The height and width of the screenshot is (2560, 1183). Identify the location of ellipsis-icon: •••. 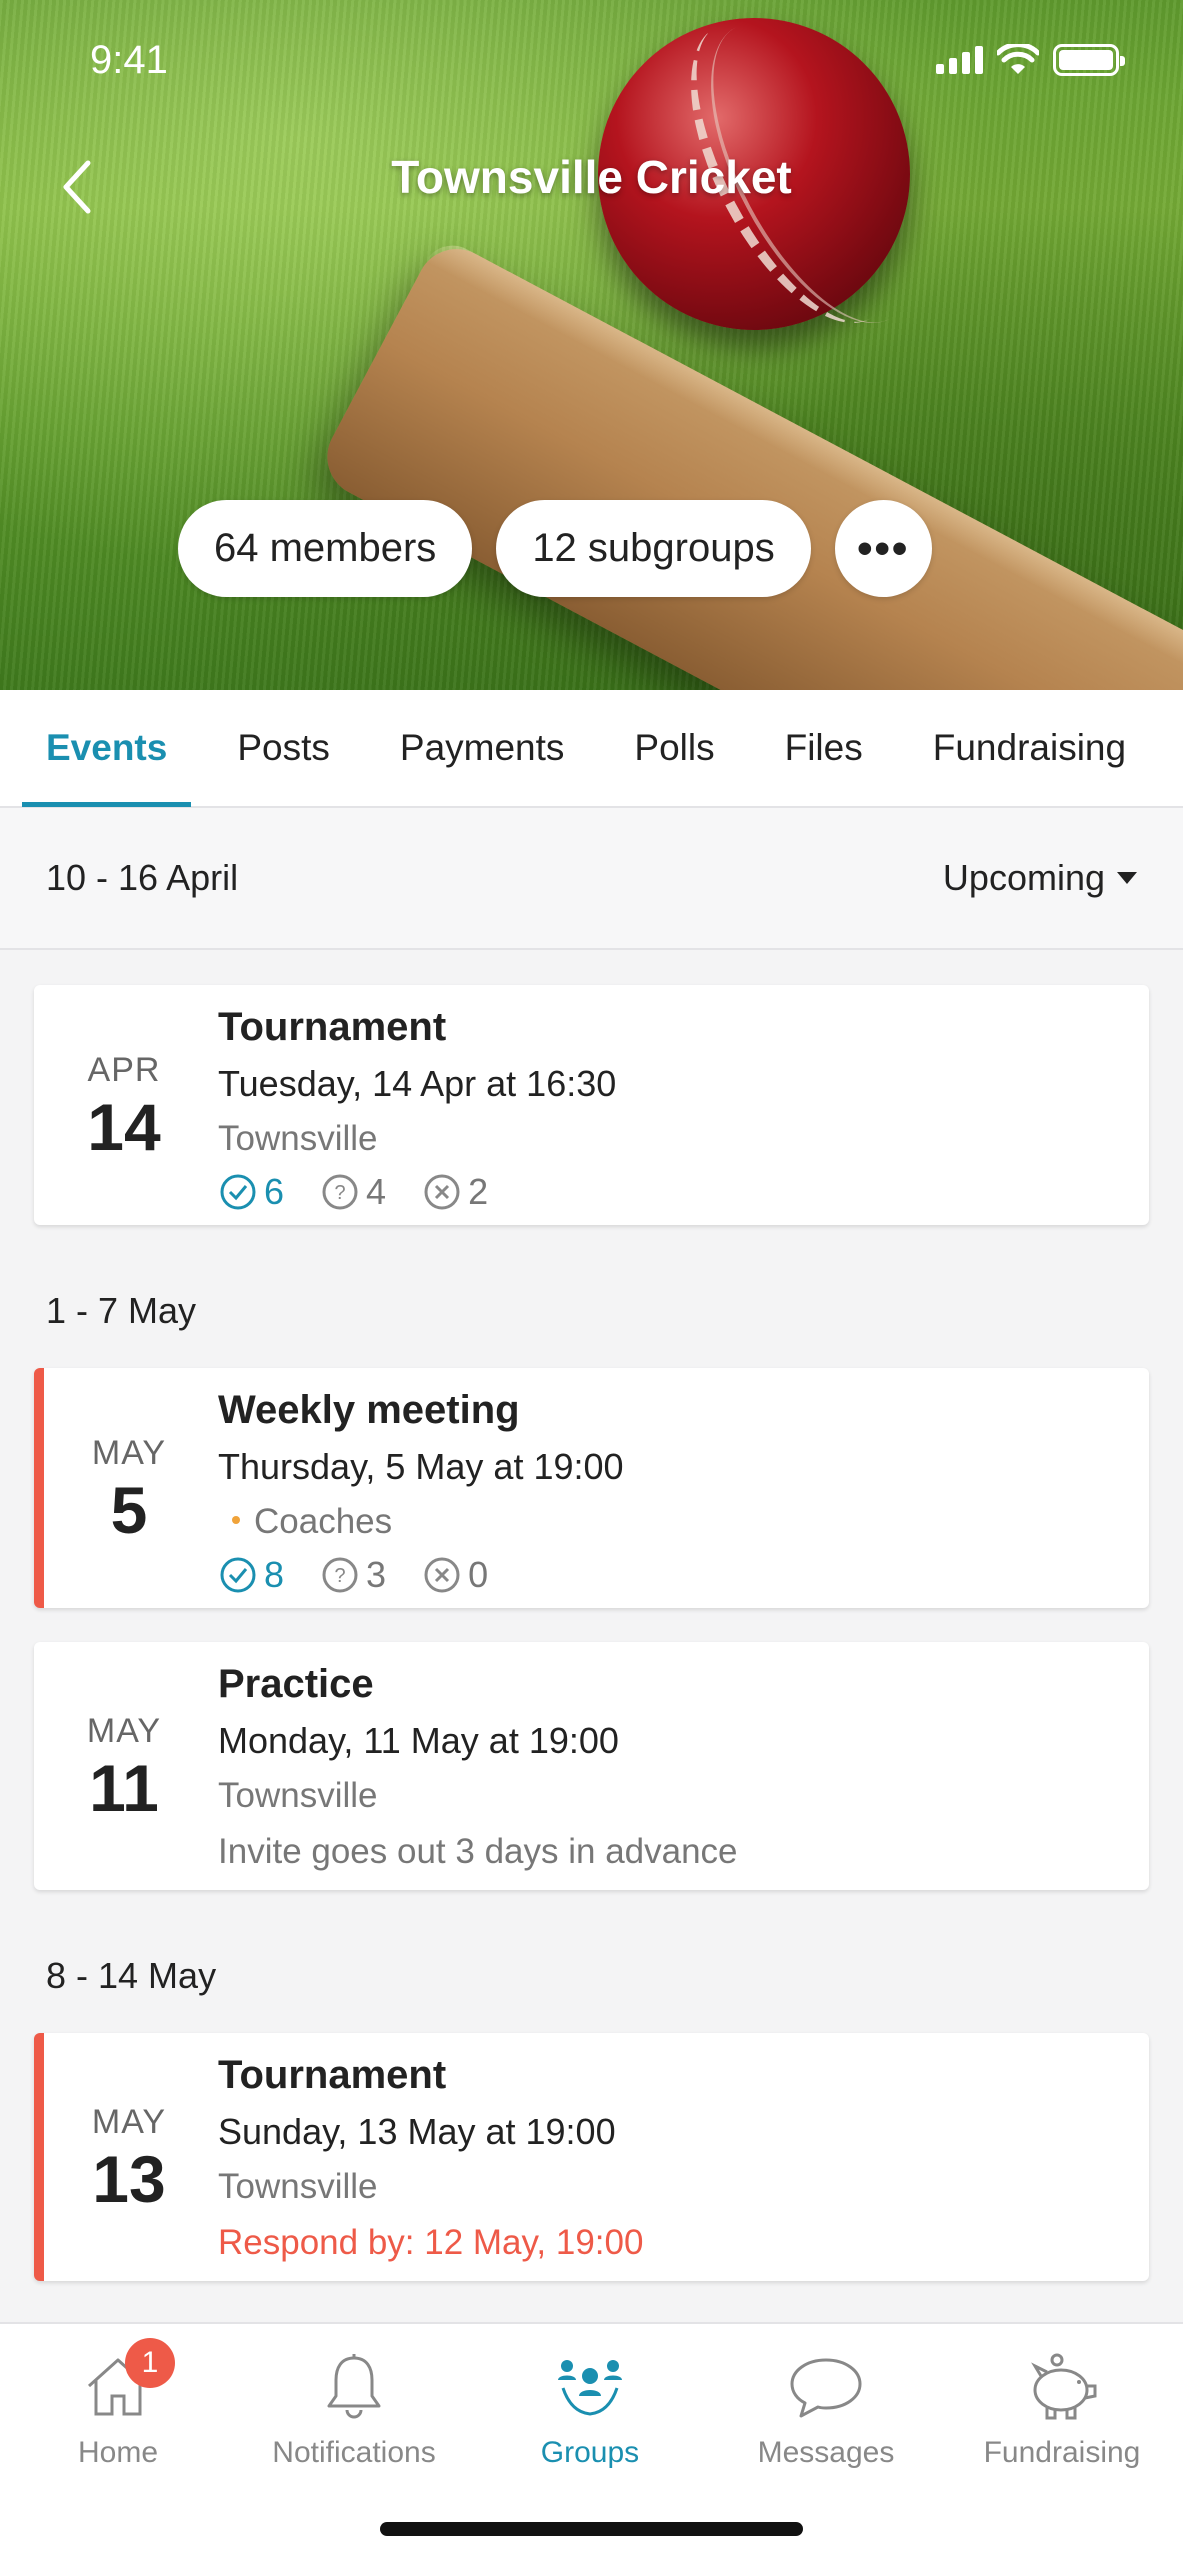
(883, 548).